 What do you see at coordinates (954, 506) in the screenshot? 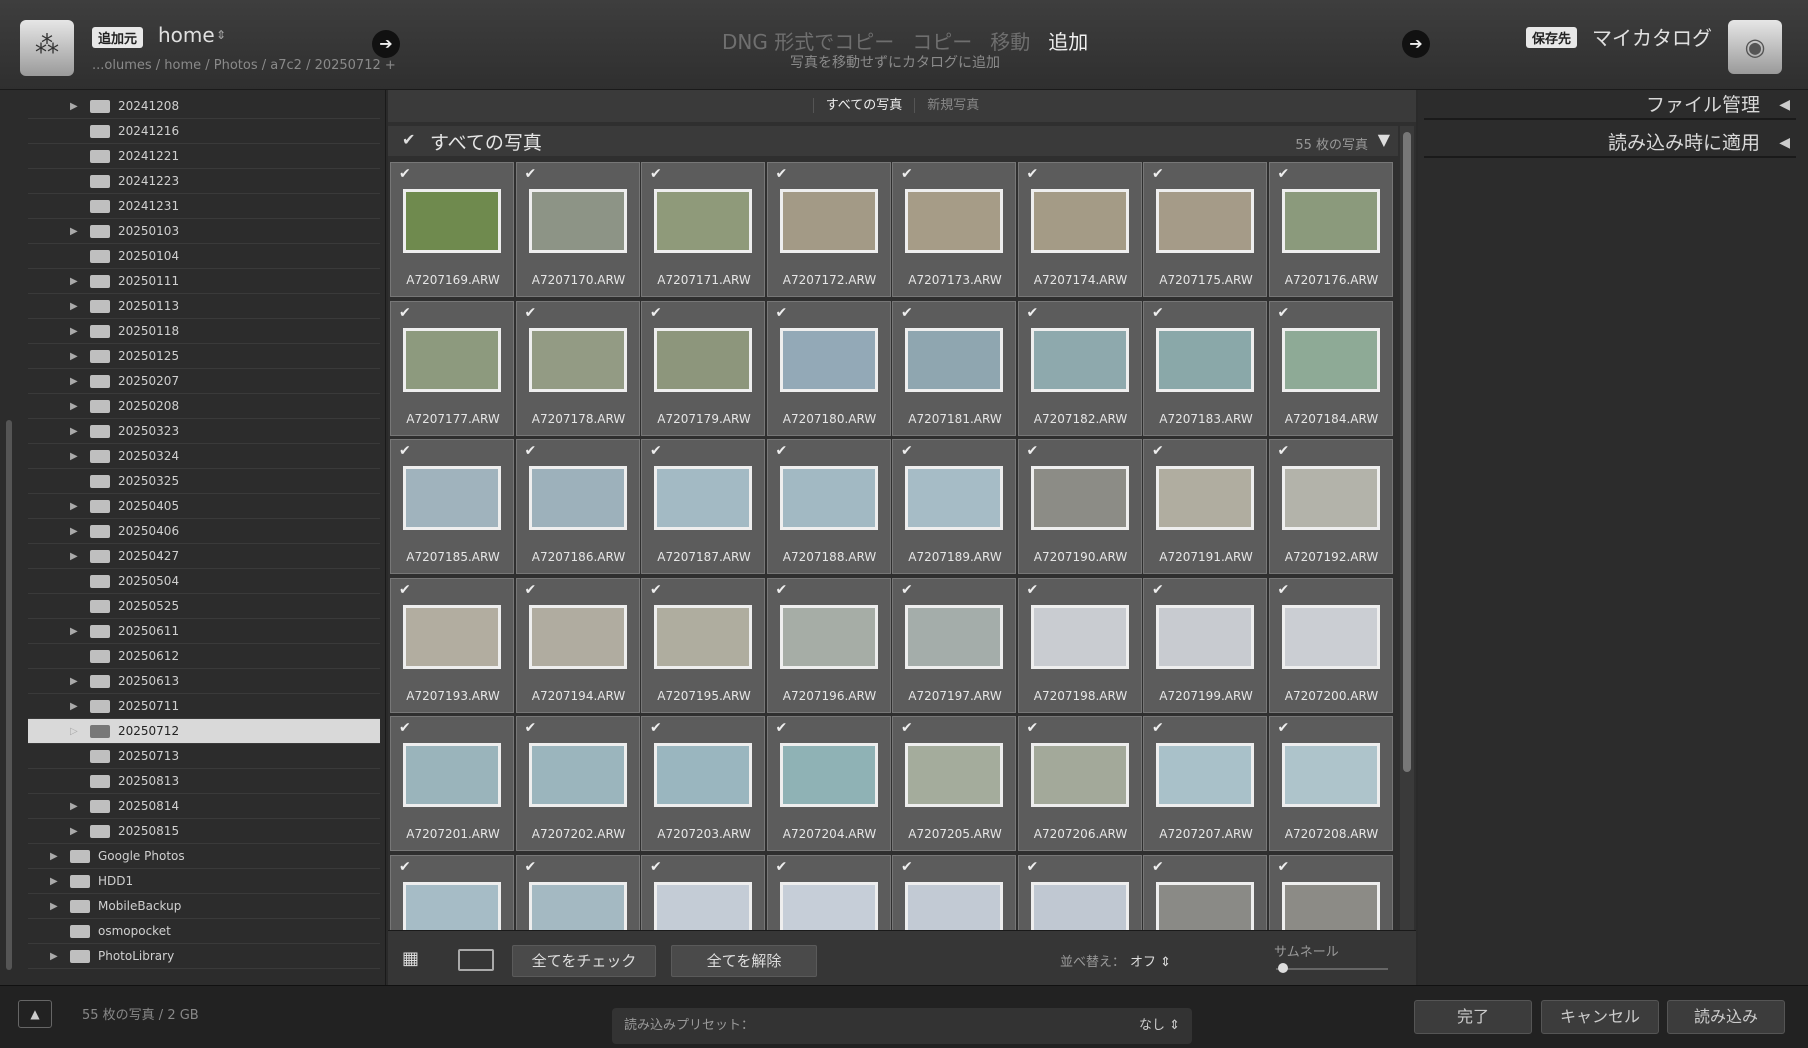
I see `photo-cell: ✔ A7207189.ARW` at bounding box center [954, 506].